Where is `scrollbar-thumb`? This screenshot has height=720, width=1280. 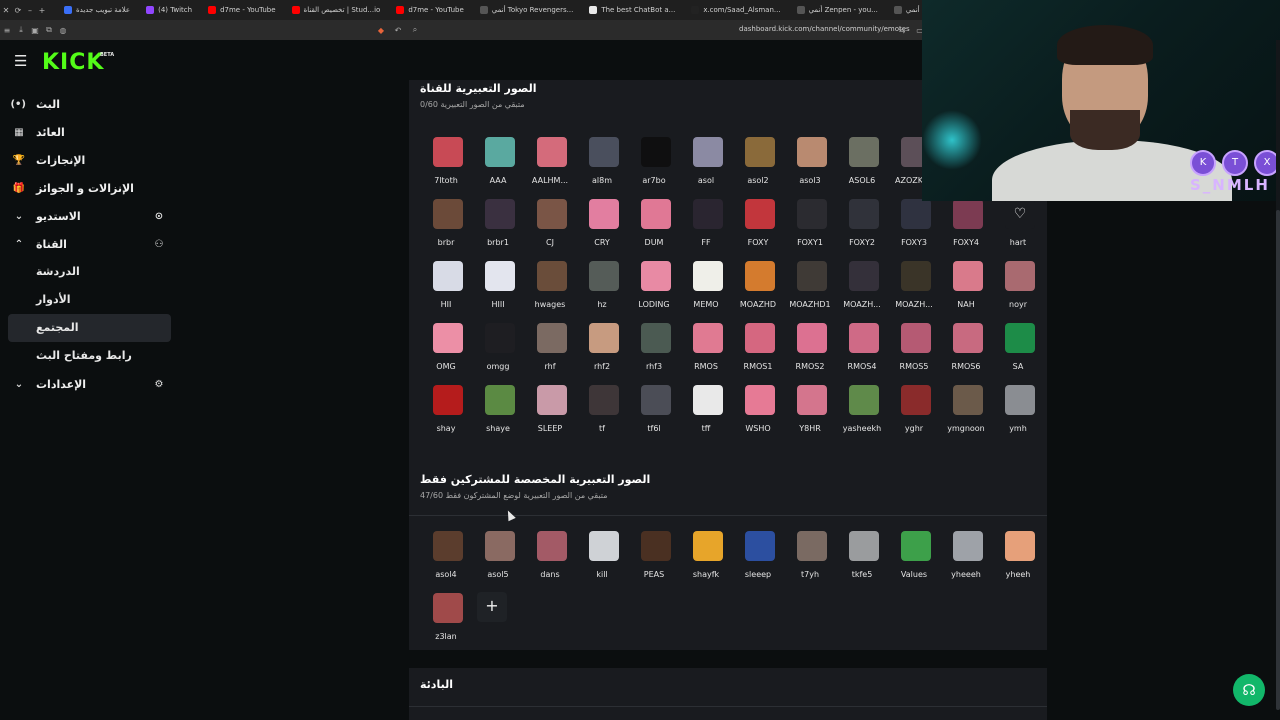
scrollbar-thumb is located at coordinates (1278, 460).